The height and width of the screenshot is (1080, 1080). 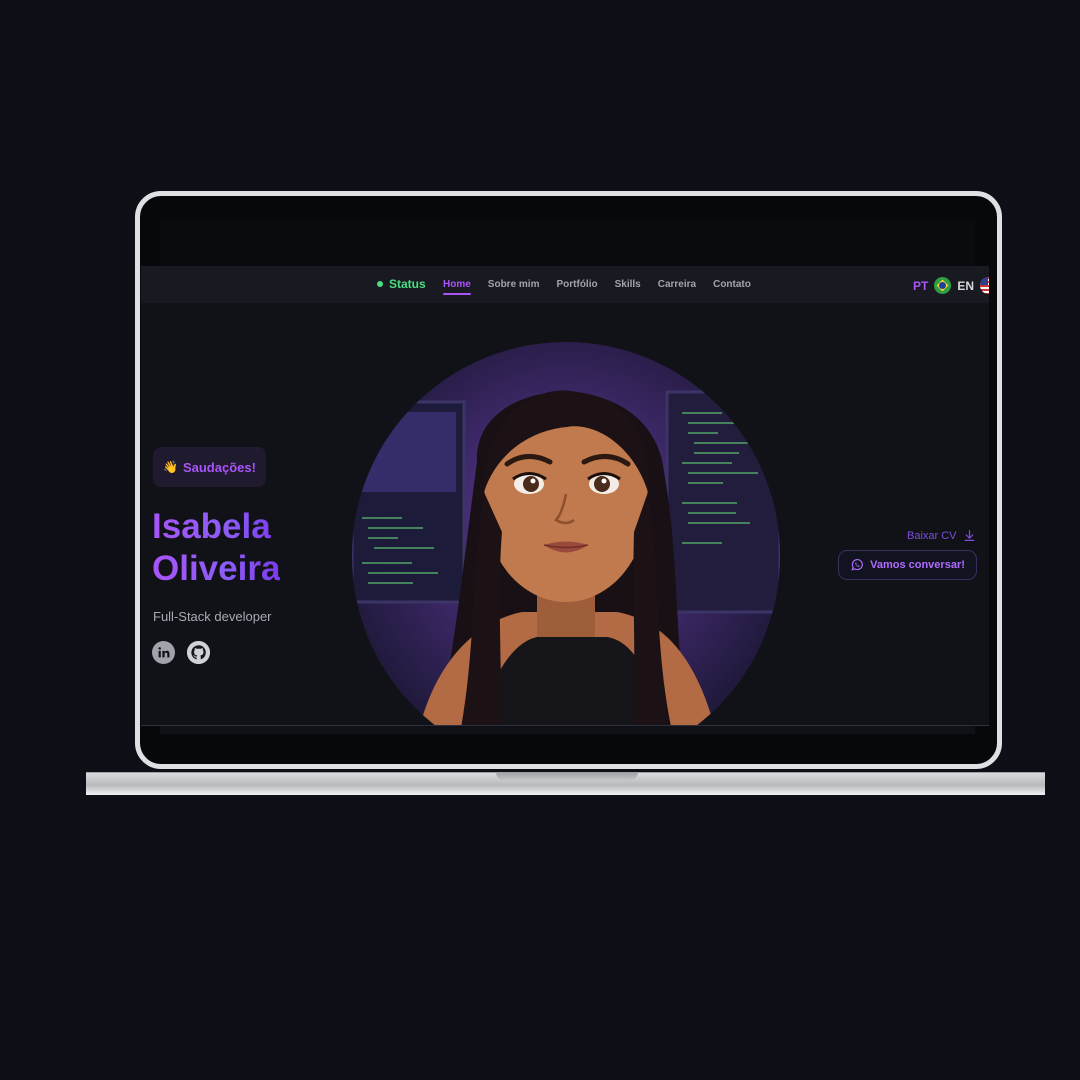 I want to click on download-cv-link: Baixar CV, so click(x=941, y=535).